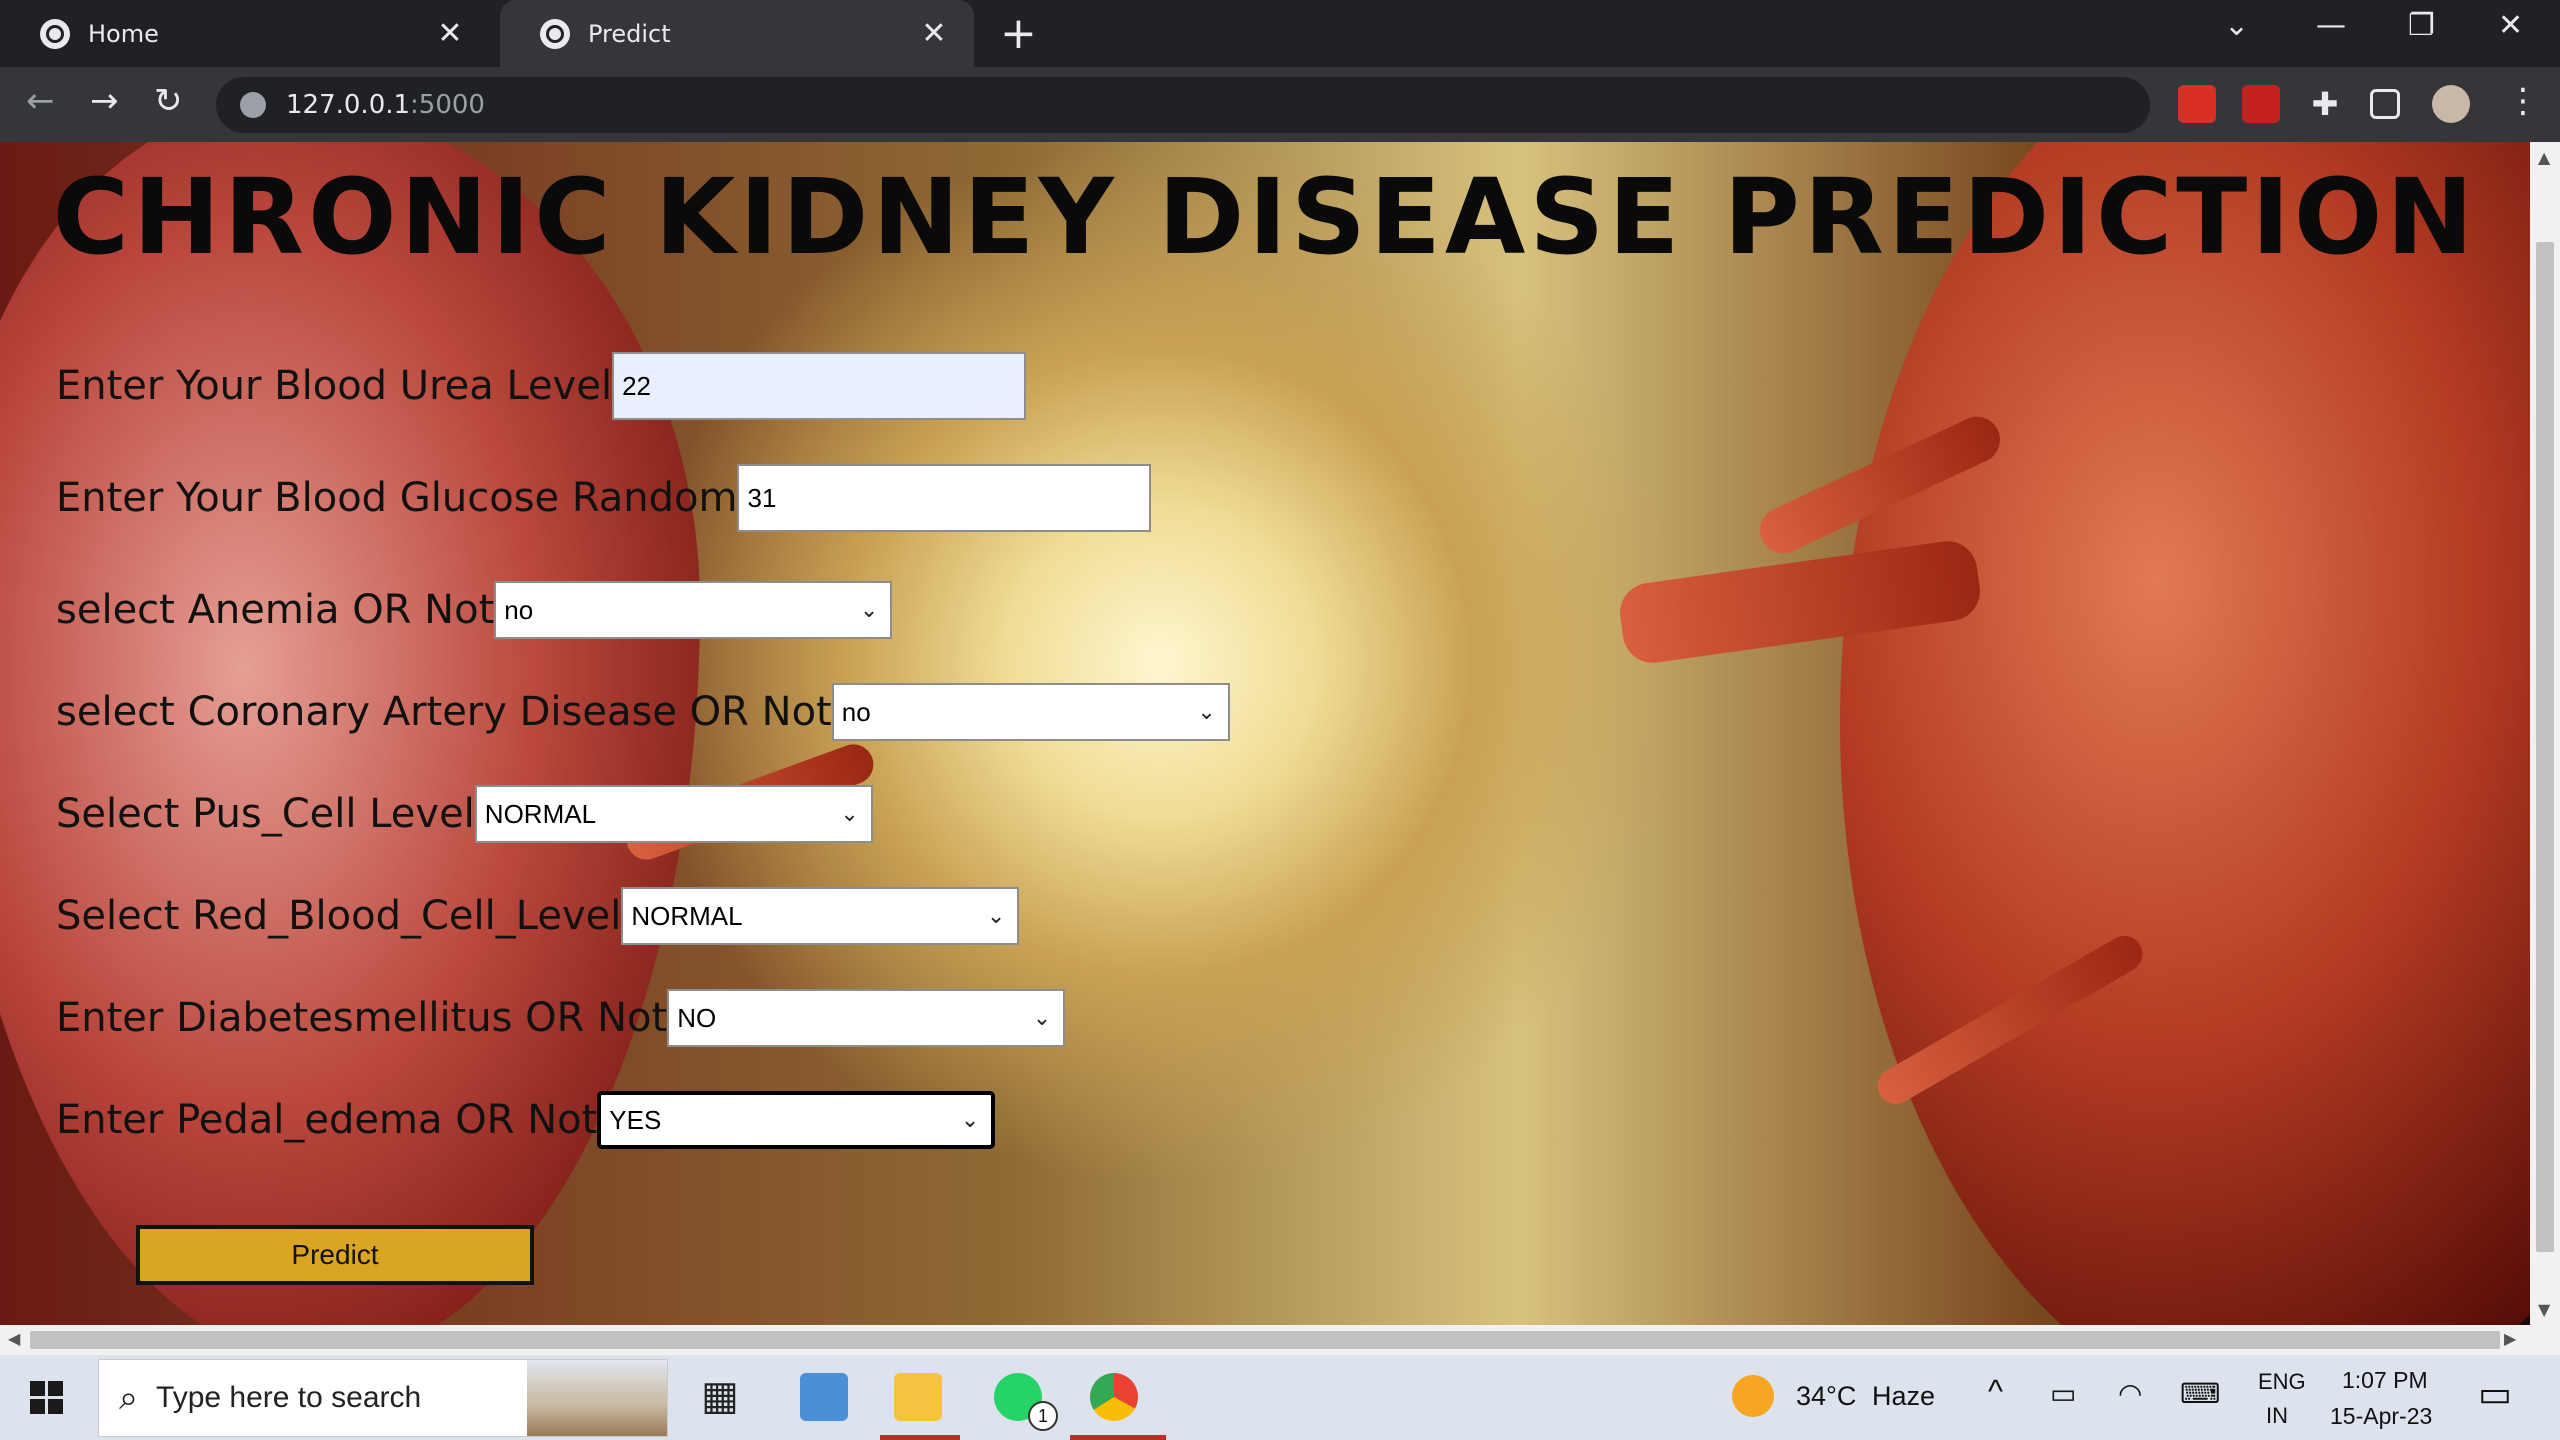 The width and height of the screenshot is (2560, 1440). Describe the element at coordinates (2451, 104) in the screenshot. I see `avatar` at that location.